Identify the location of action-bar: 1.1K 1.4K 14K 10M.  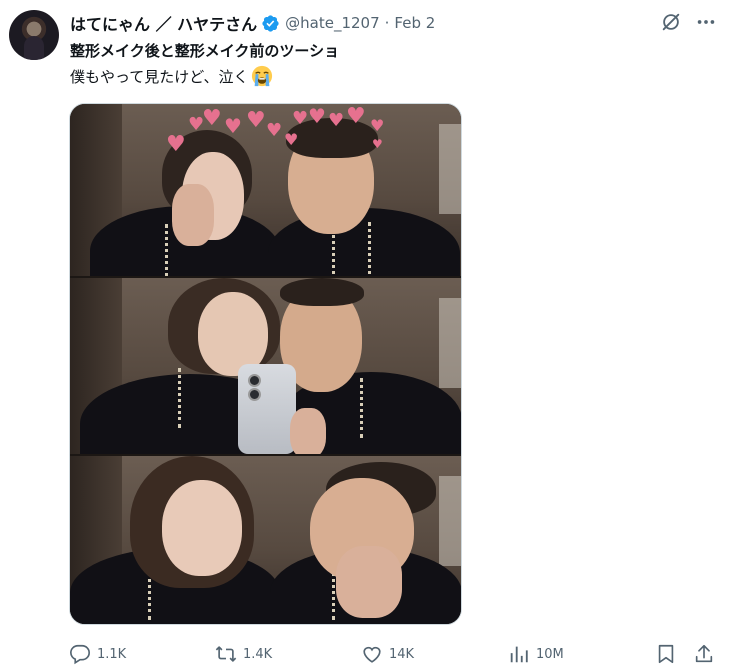
(368, 654).